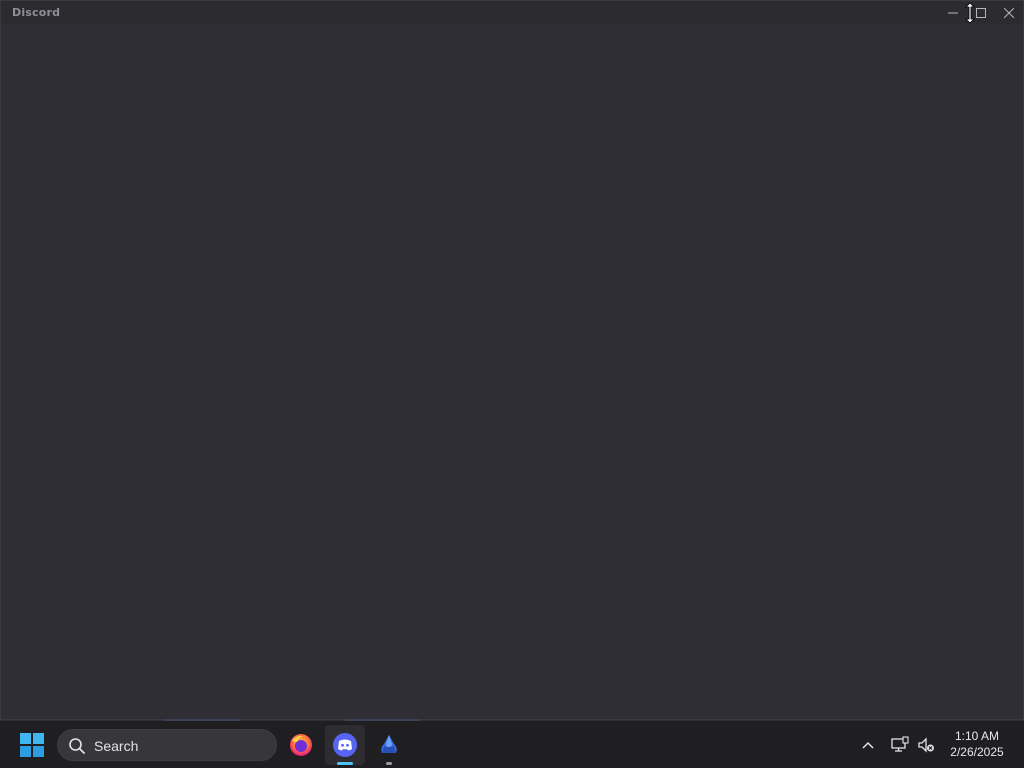 The image size is (1024, 768). I want to click on firefox-icon, so click(301, 745).